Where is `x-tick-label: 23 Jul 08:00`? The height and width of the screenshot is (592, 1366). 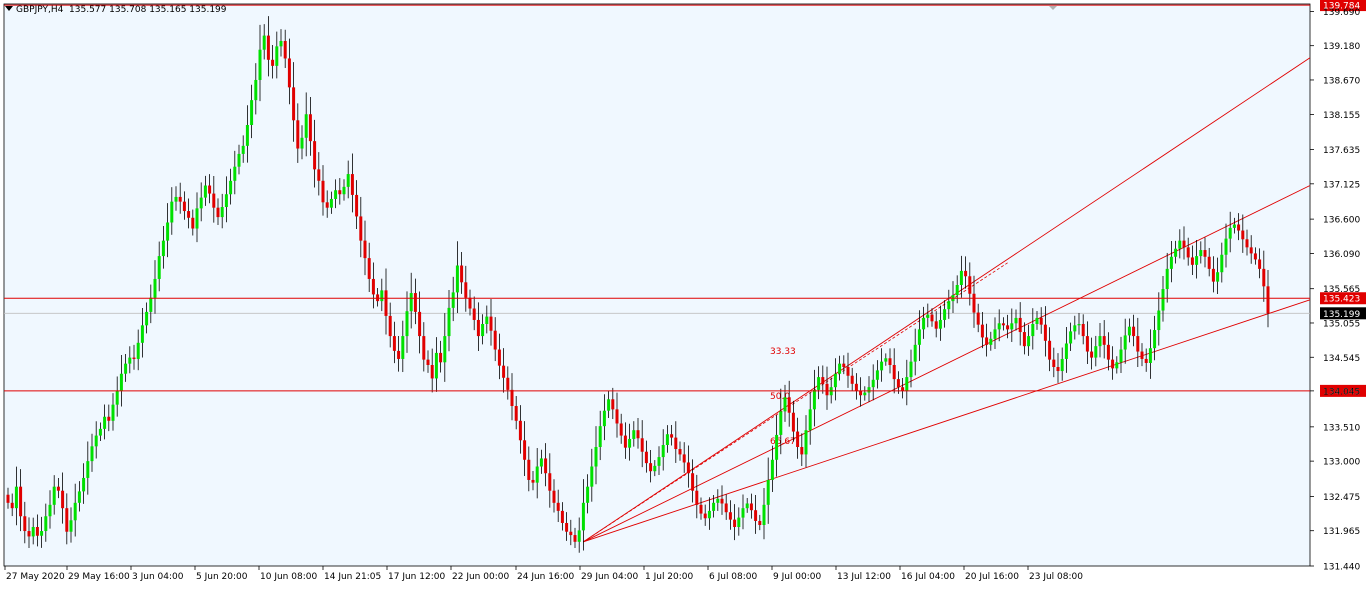 x-tick-label: 23 Jul 08:00 is located at coordinates (1056, 577).